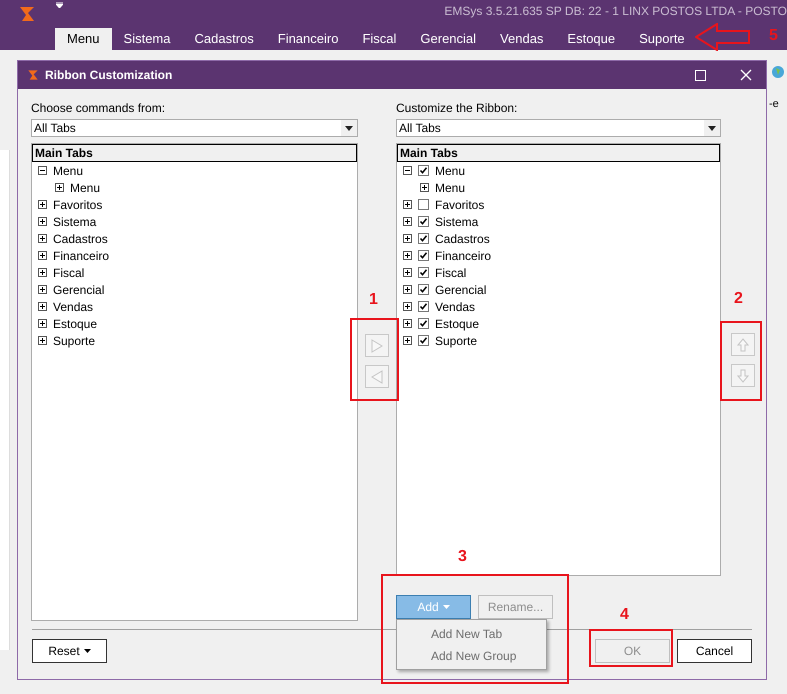  Describe the element at coordinates (147, 39) in the screenshot. I see `ribbon-tab: Sistema` at that location.